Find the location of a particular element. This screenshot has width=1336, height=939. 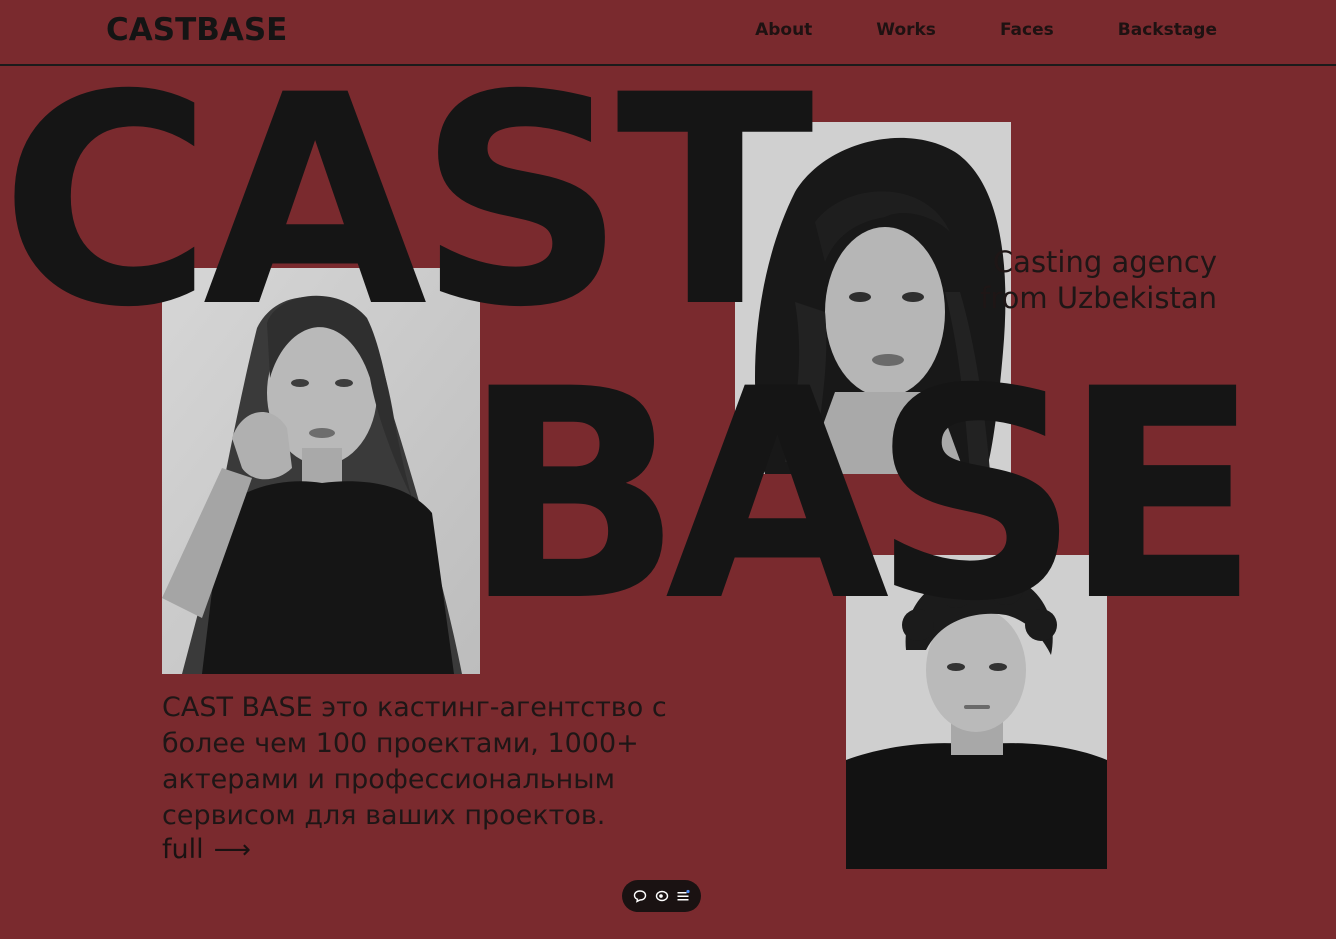

floating-toolbar is located at coordinates (661, 896).